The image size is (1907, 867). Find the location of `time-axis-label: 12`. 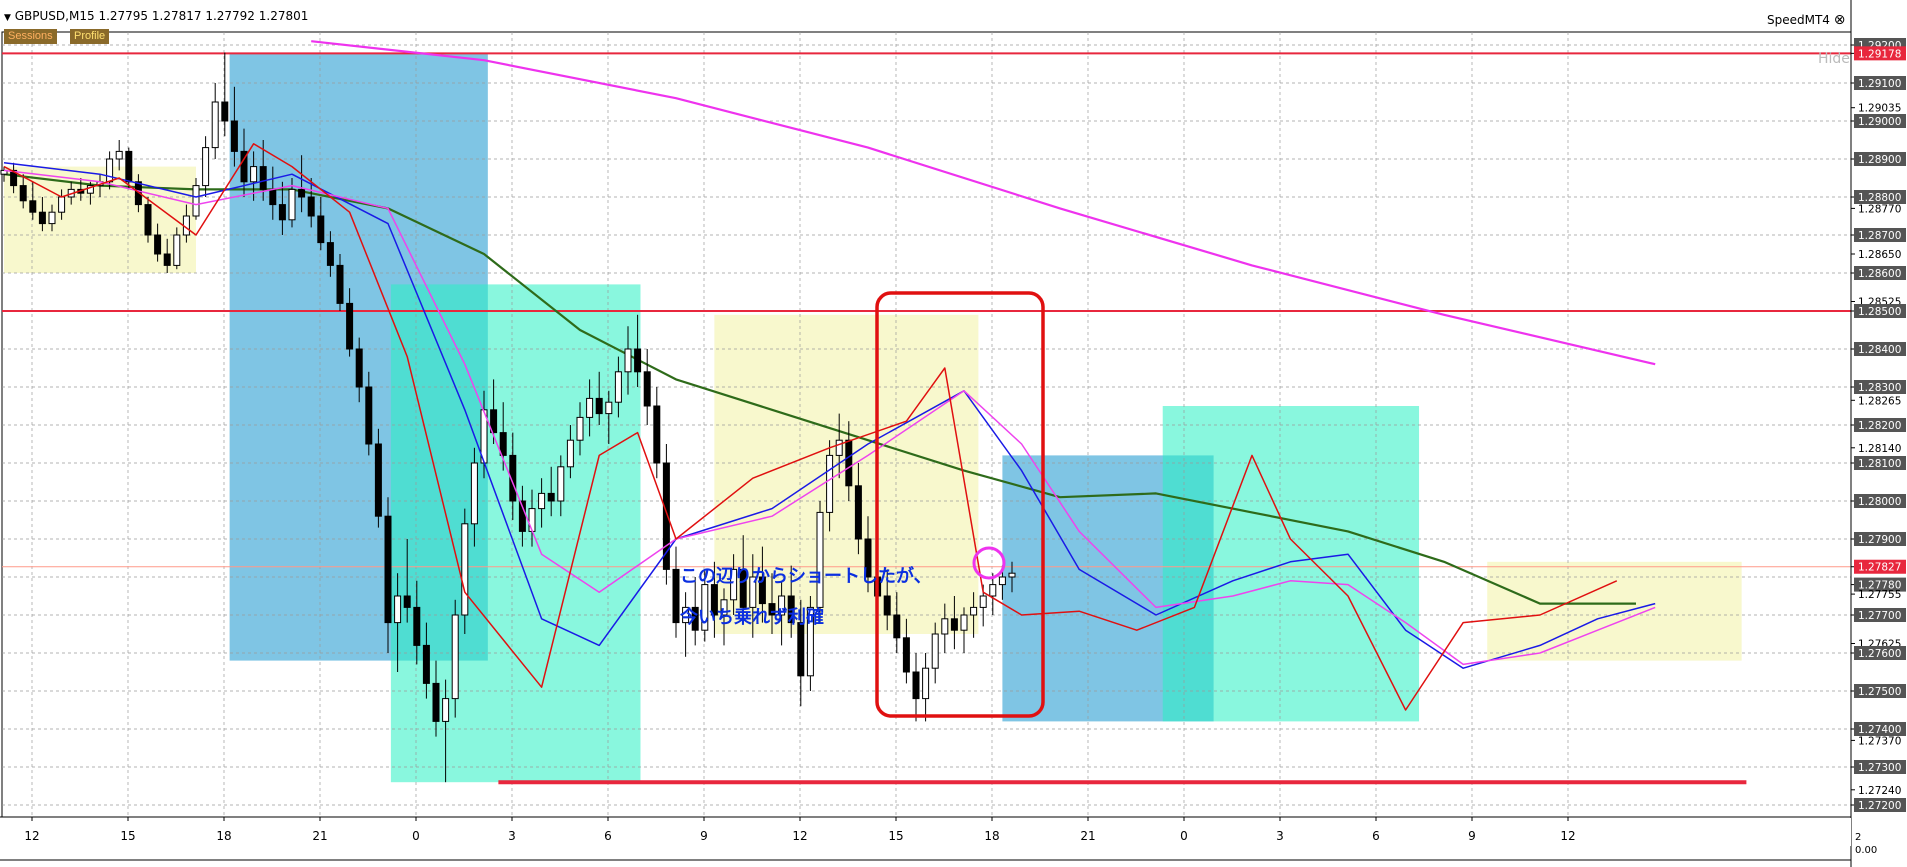

time-axis-label: 12 is located at coordinates (1567, 836).